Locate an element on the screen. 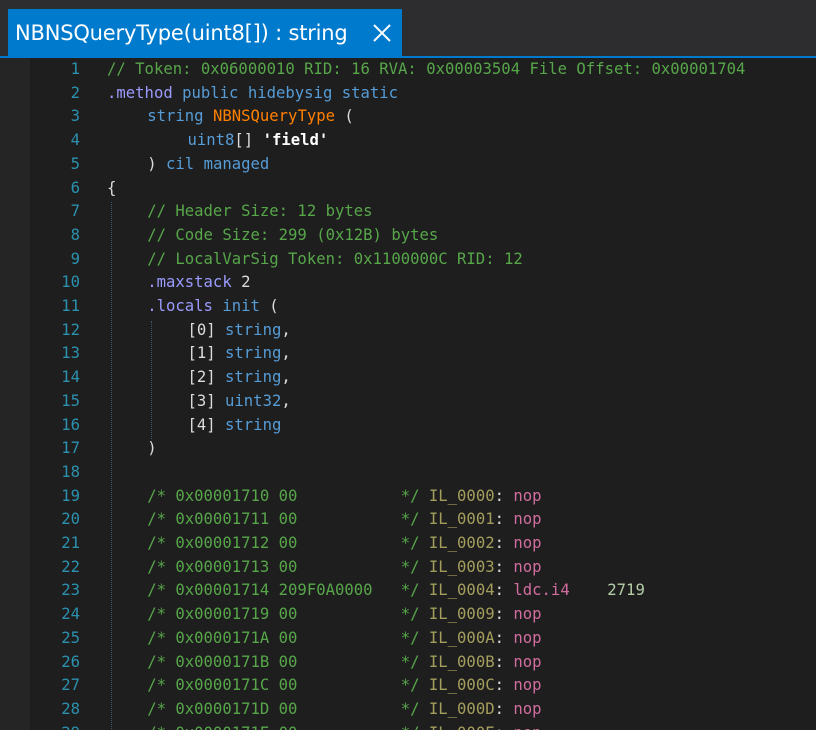 Image resolution: width=816 pixels, height=730 pixels. code-text: /* 0x0000171D 00 */ IL_000D: nop is located at coordinates (344, 709).